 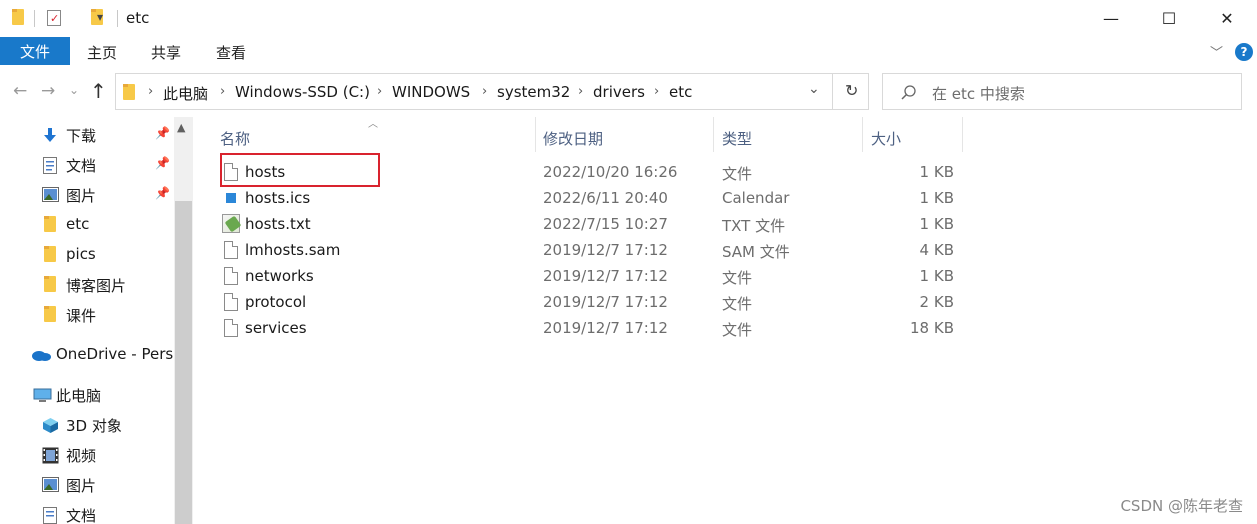 I want to click on column-header-name: 名称, so click(x=364, y=135).